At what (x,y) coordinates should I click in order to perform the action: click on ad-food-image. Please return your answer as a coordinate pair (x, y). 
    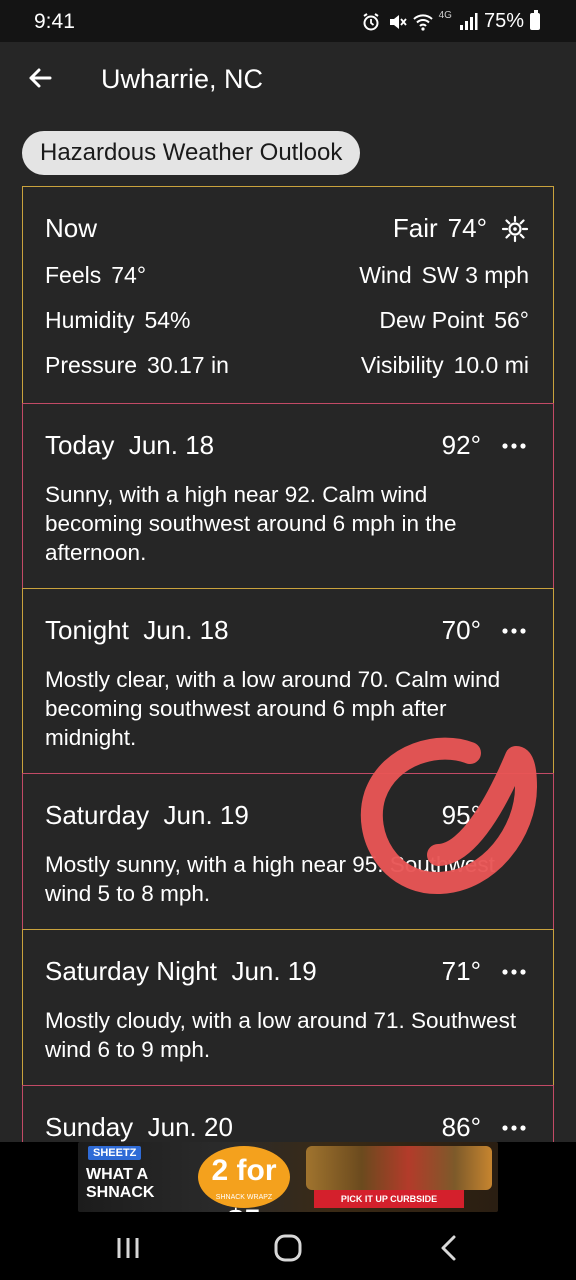
    Looking at the image, I should click on (399, 1168).